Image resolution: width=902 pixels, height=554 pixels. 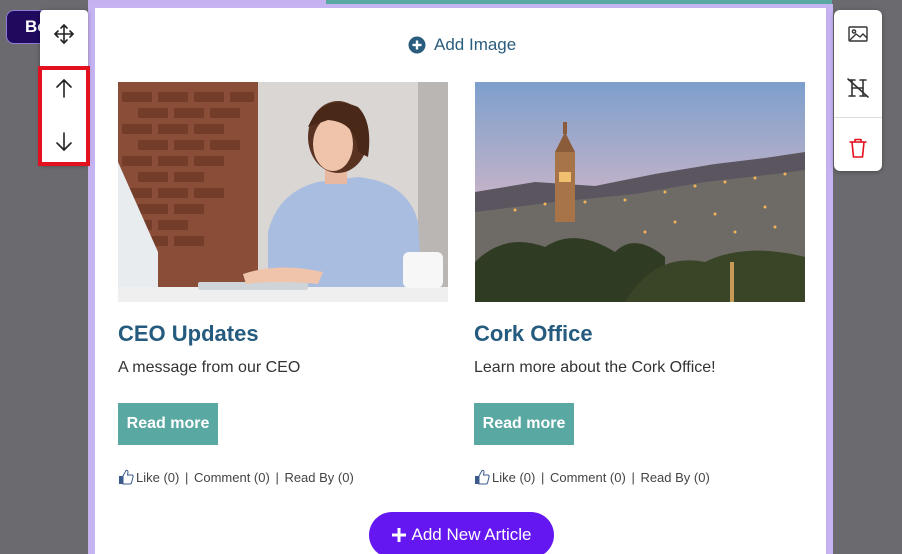 I want to click on article-image-cork, so click(x=640, y=192).